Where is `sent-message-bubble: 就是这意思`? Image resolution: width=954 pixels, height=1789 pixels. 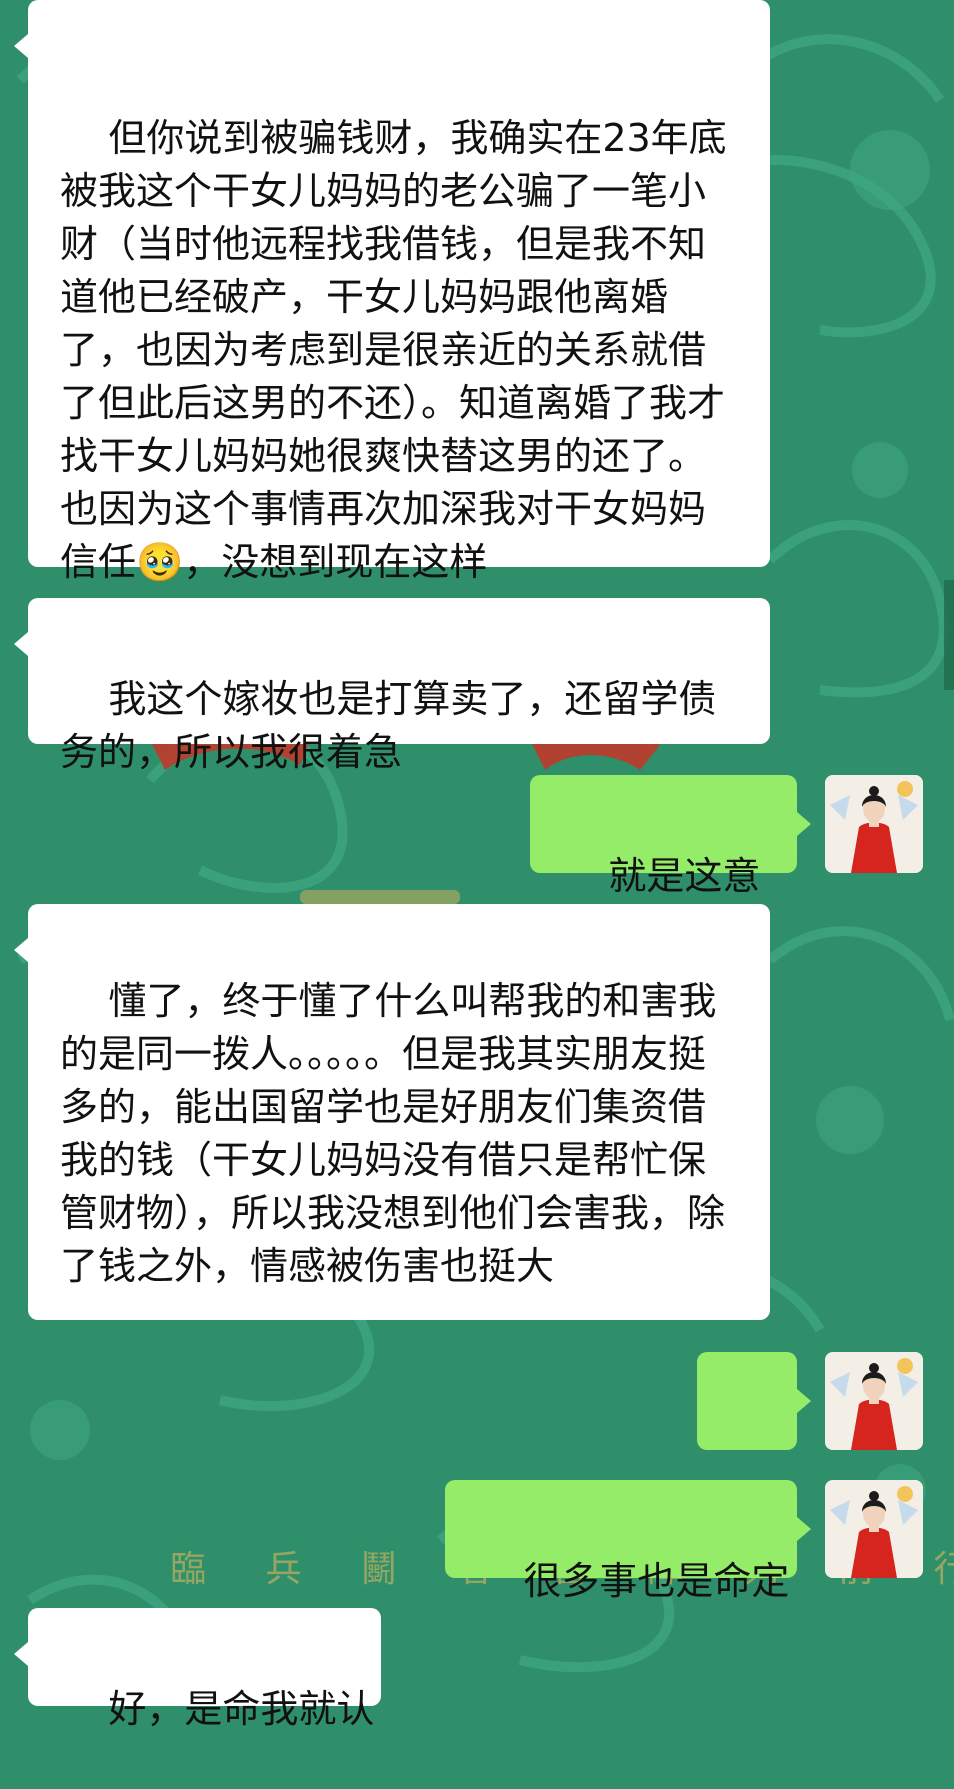 sent-message-bubble: 就是这意思 is located at coordinates (670, 863).